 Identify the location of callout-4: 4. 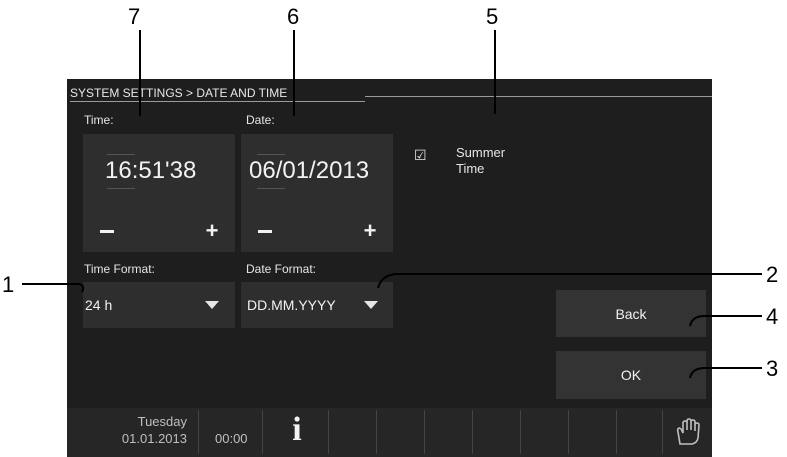
(772, 316).